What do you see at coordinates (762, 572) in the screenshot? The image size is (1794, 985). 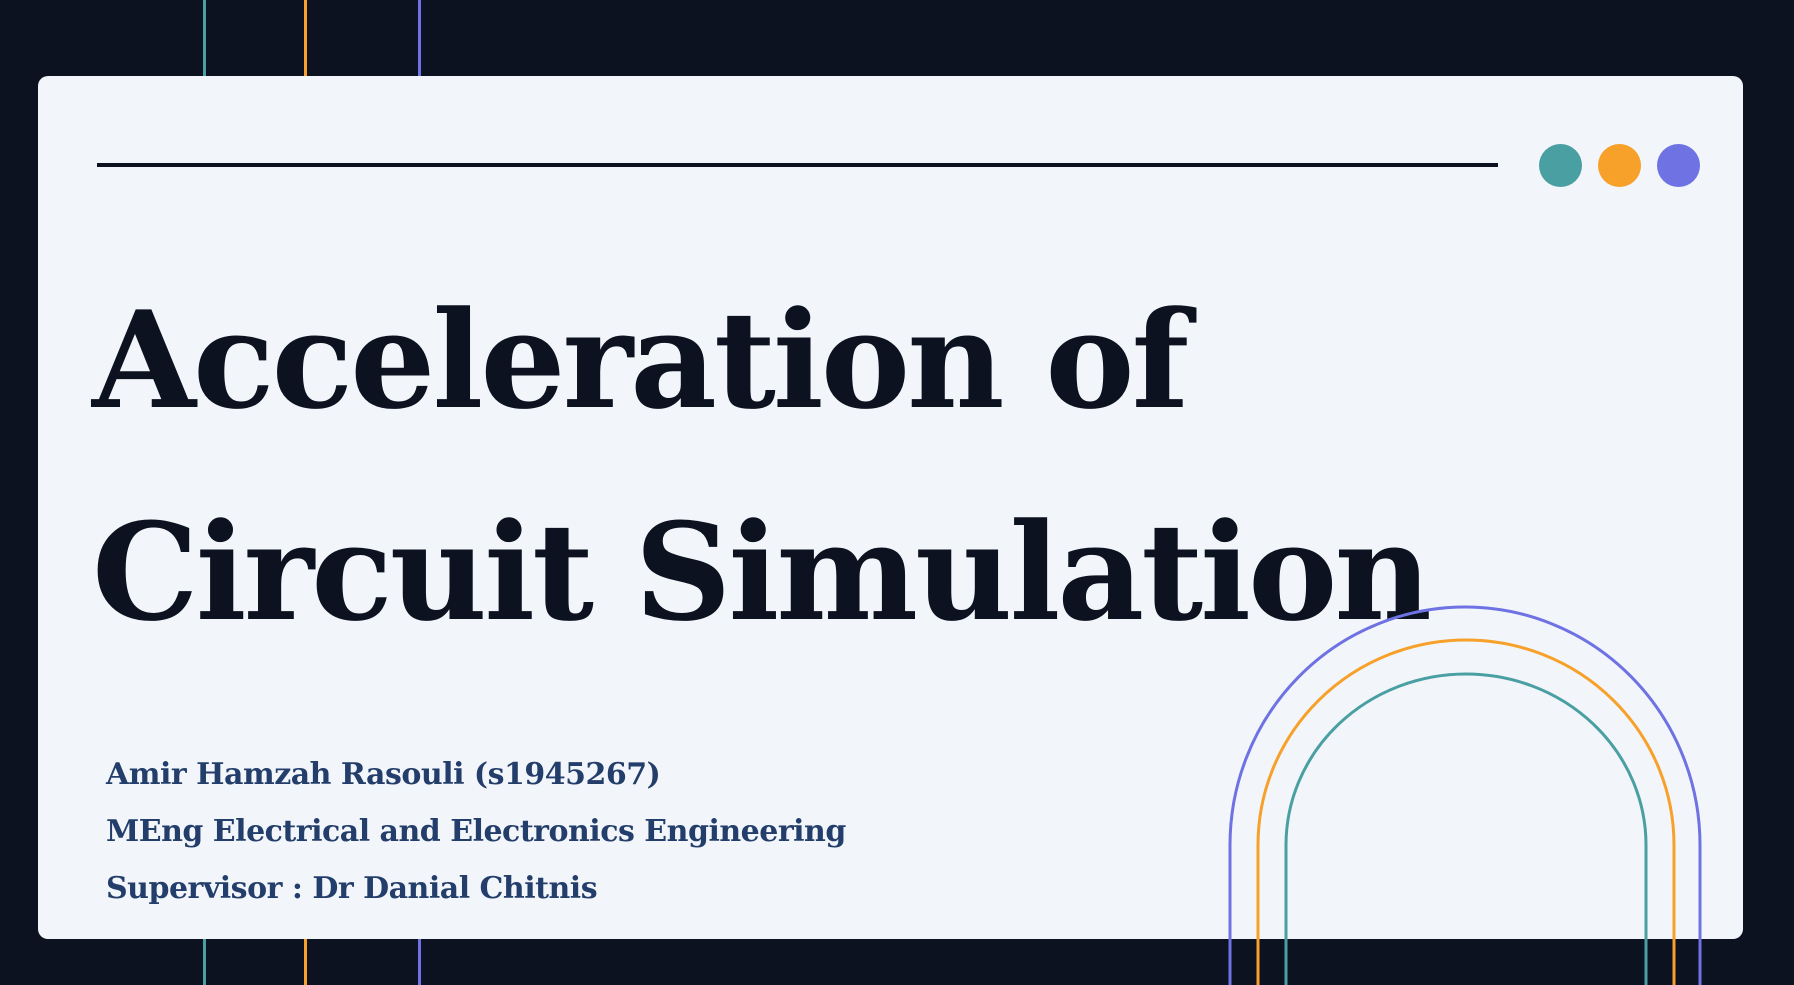 I see `title-line-2: Circuit Simulation` at bounding box center [762, 572].